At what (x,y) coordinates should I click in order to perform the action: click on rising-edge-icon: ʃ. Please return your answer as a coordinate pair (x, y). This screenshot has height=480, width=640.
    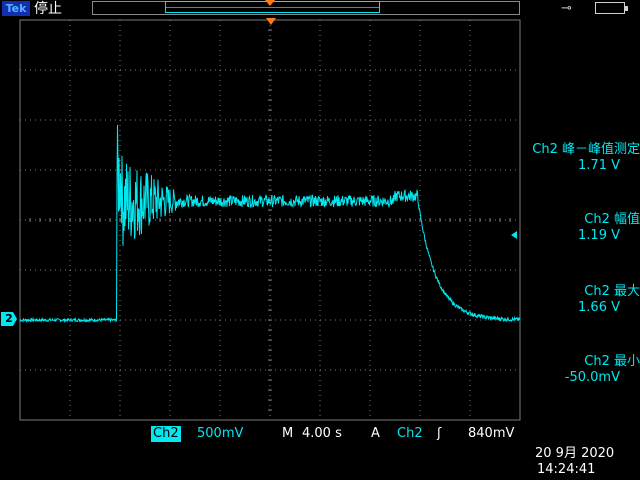
    Looking at the image, I should click on (439, 433).